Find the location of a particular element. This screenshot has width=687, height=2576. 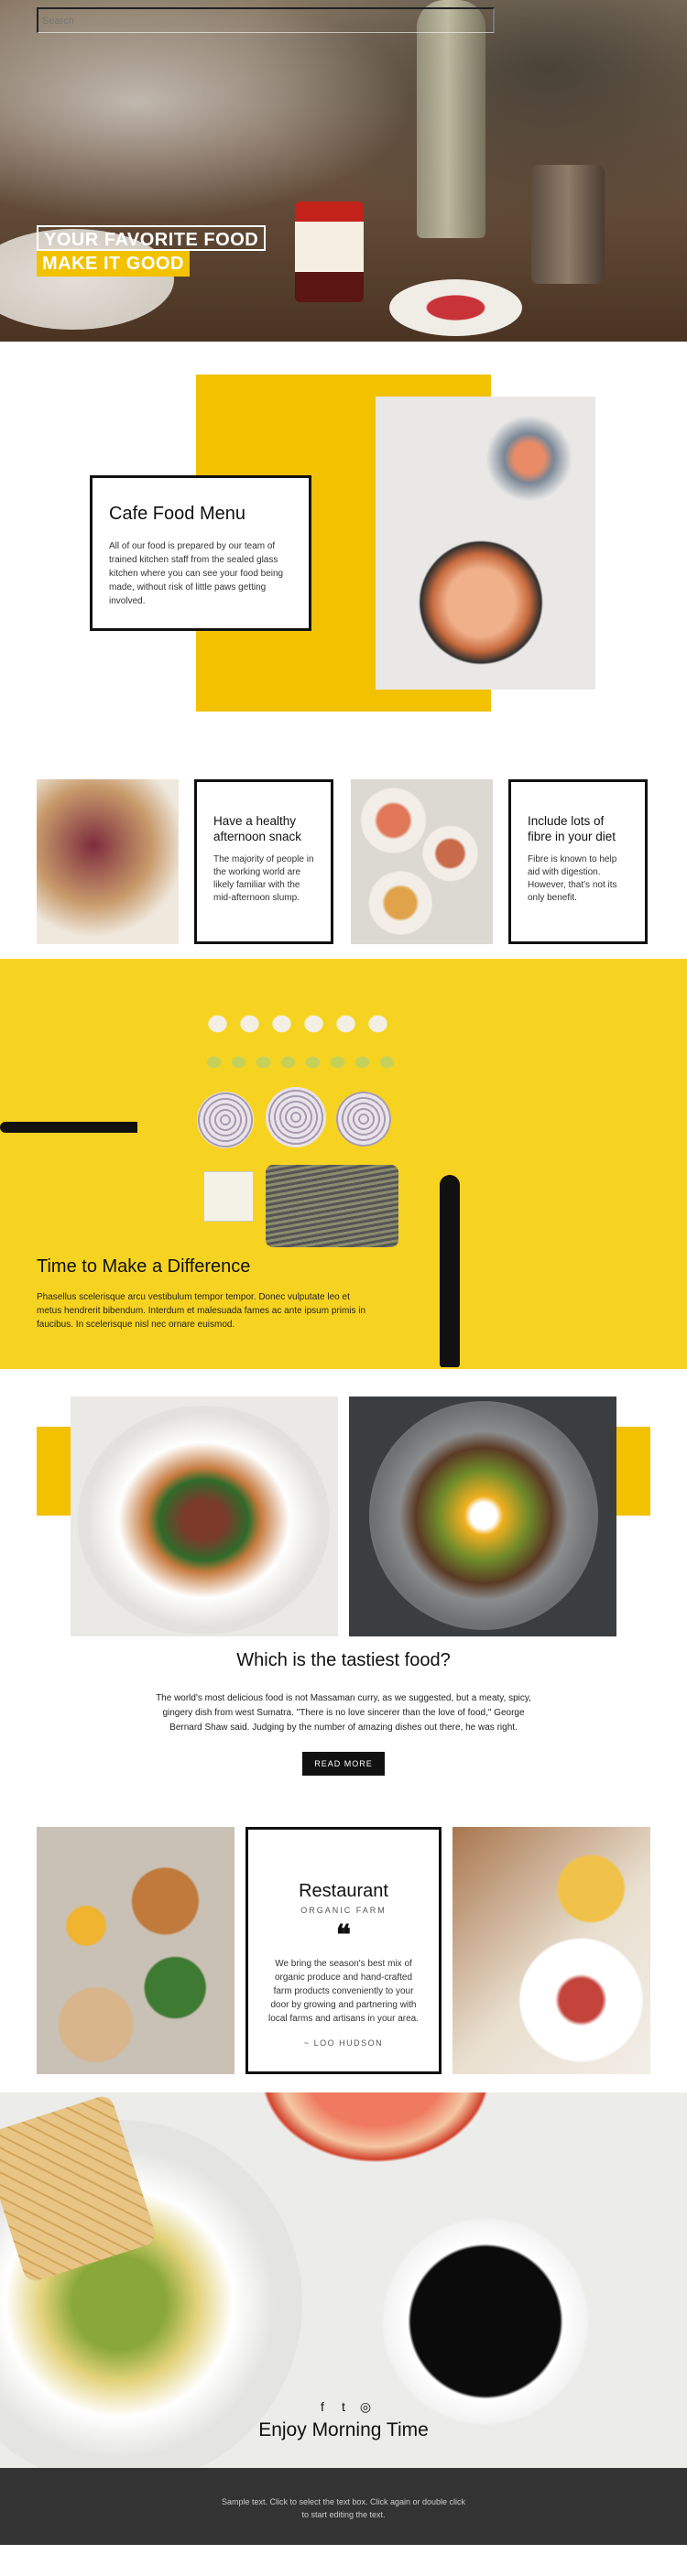

restaurant-subtitle: ORGANIC FARM is located at coordinates (344, 1910).